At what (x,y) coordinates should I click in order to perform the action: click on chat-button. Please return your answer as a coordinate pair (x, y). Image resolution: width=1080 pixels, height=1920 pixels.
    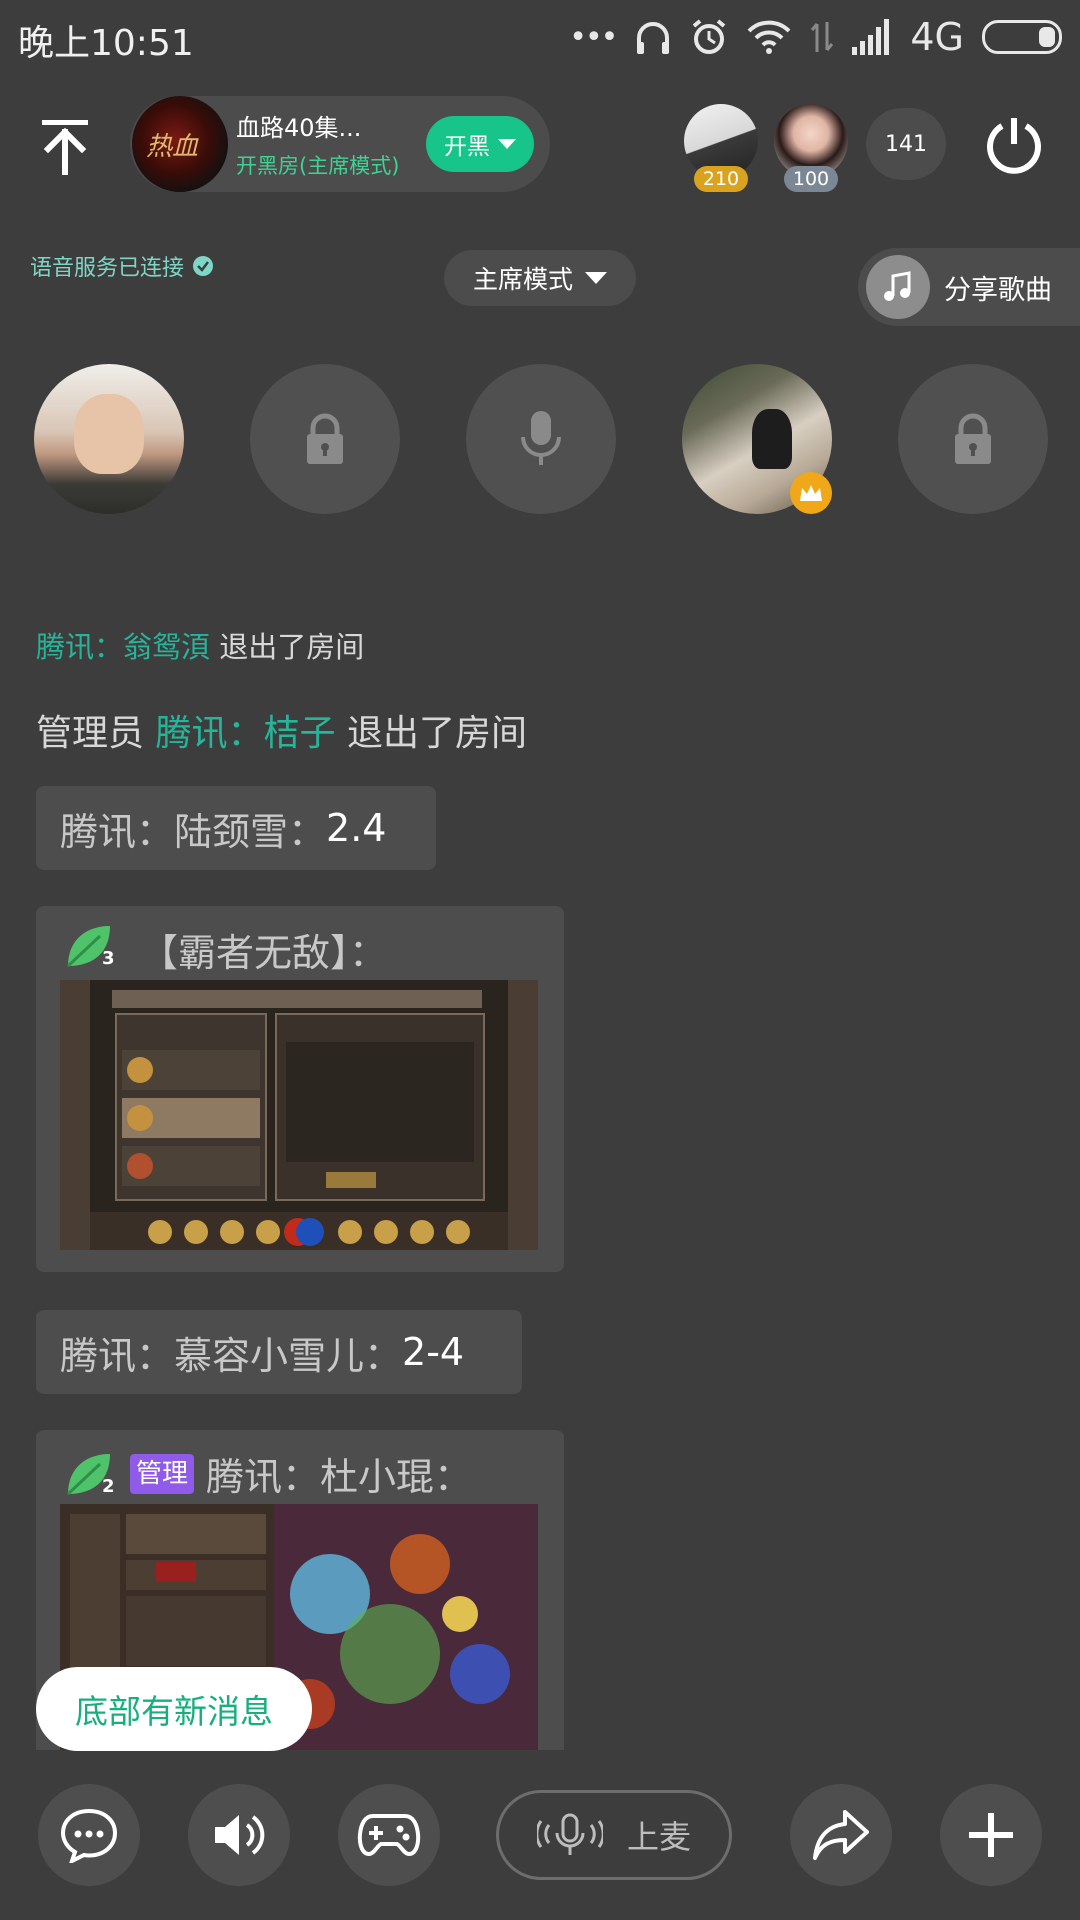
    Looking at the image, I should click on (89, 1835).